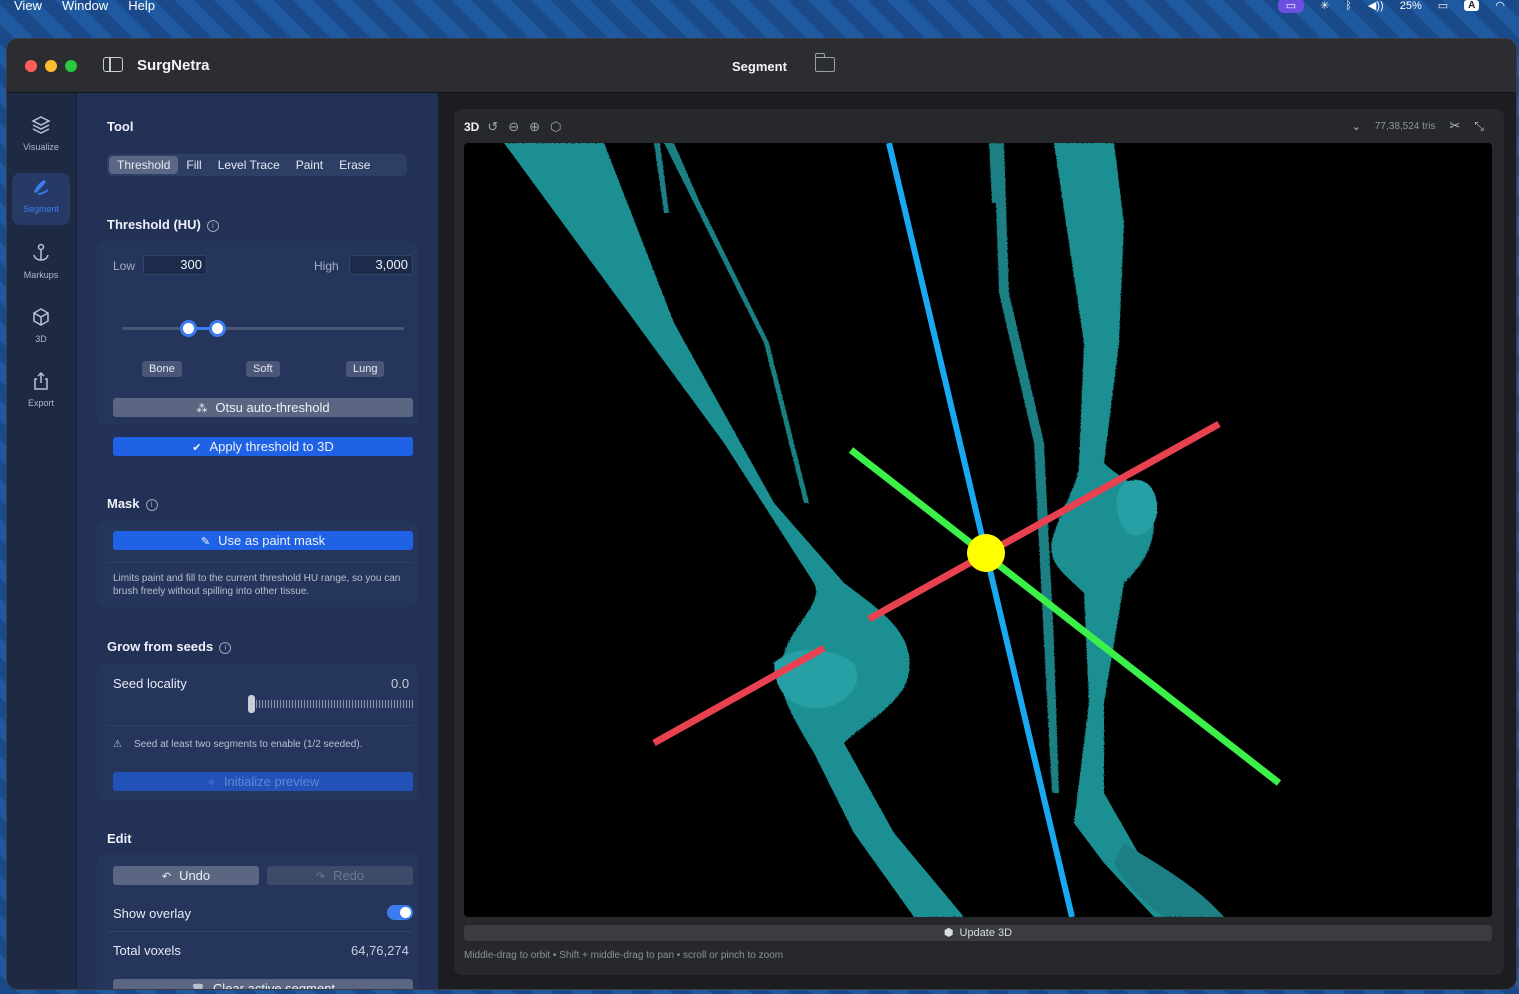 Image resolution: width=1519 pixels, height=994 pixels. I want to click on sparkle-icon: ✧, so click(211, 783).